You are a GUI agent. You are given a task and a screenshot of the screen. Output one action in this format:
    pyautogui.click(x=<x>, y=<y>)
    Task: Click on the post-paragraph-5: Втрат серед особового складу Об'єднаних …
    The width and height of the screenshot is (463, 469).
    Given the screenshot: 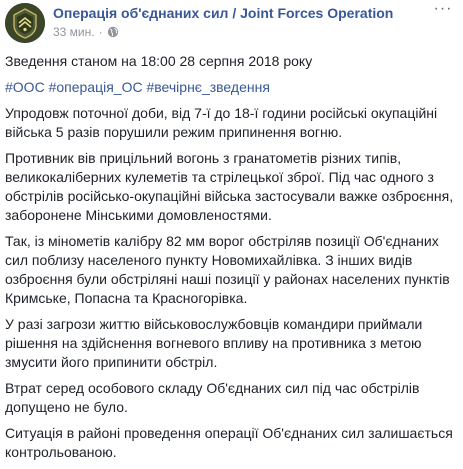 What is the action you would take?
    pyautogui.click(x=212, y=397)
    